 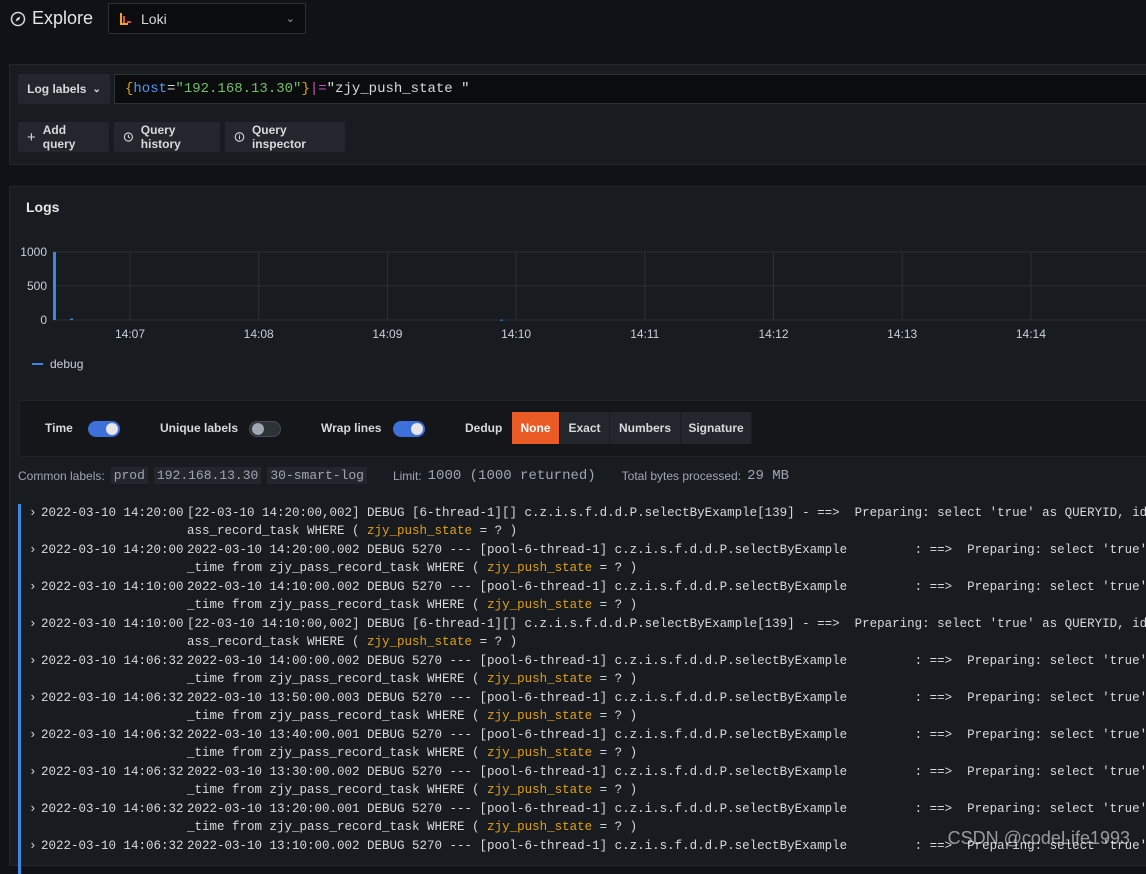 What do you see at coordinates (33, 252) in the screenshot?
I see `y-tick-label: 1000` at bounding box center [33, 252].